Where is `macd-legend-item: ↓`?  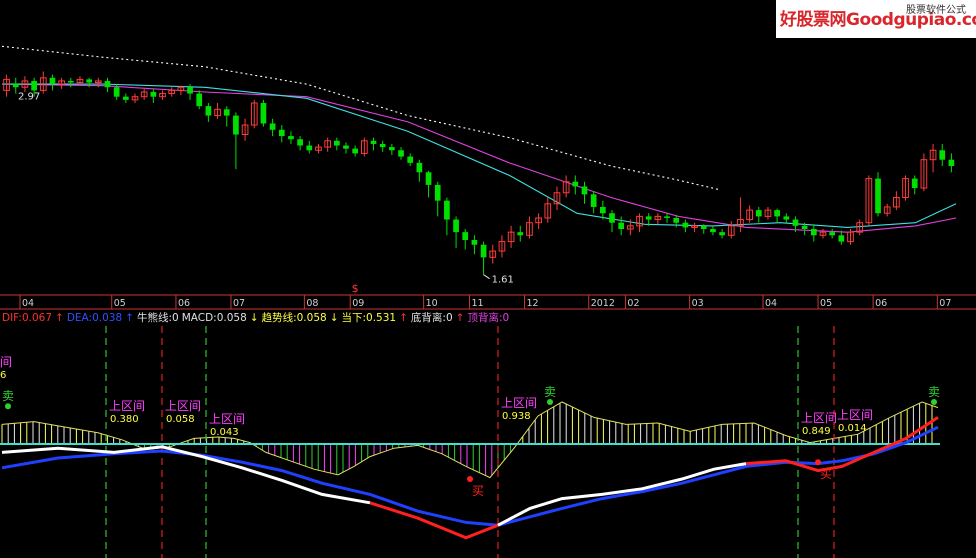 macd-legend-item: ↓ is located at coordinates (254, 318).